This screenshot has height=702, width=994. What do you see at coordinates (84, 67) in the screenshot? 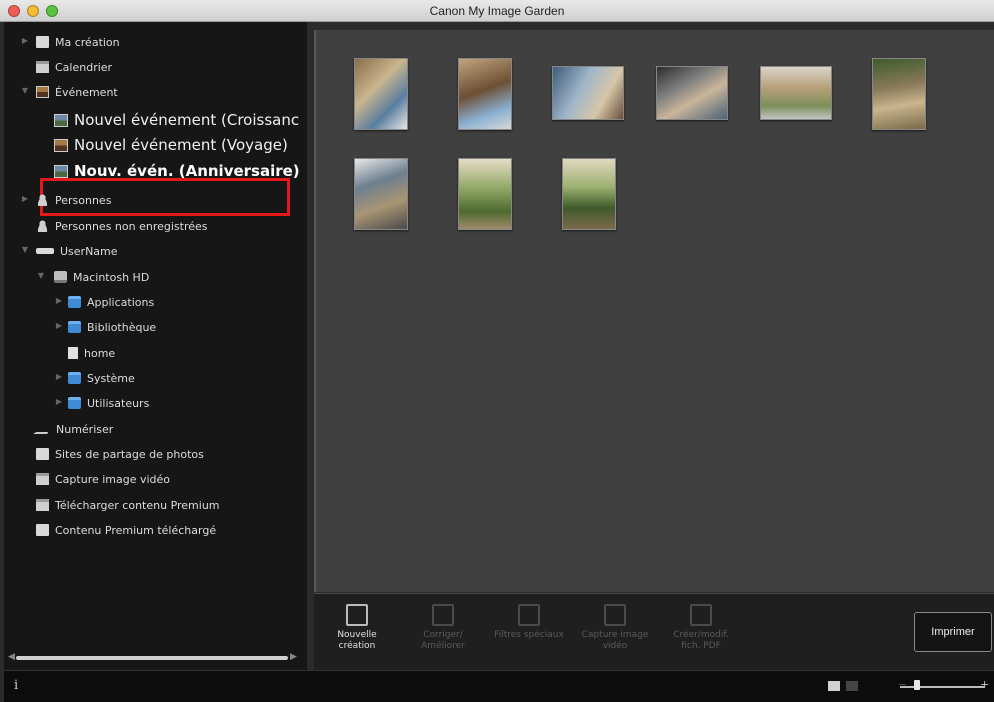
I see `sidebar-item-label: Calendrier` at bounding box center [84, 67].